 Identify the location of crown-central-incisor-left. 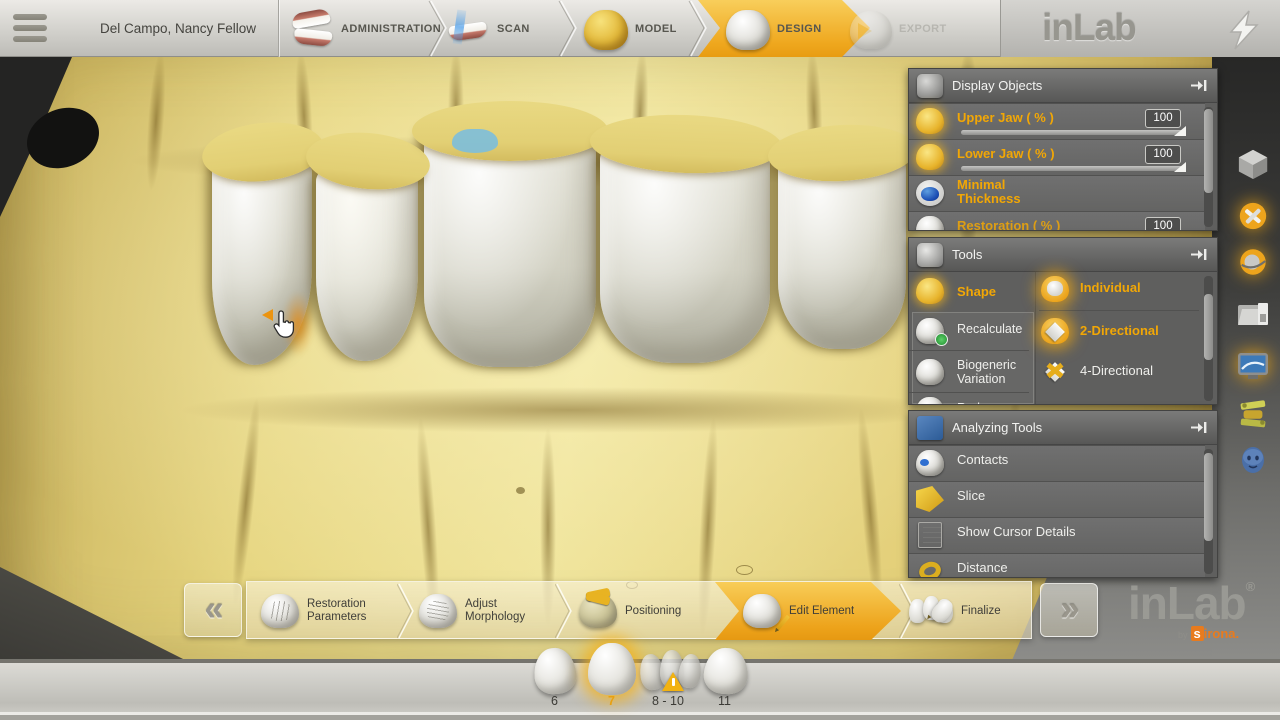
(510, 249).